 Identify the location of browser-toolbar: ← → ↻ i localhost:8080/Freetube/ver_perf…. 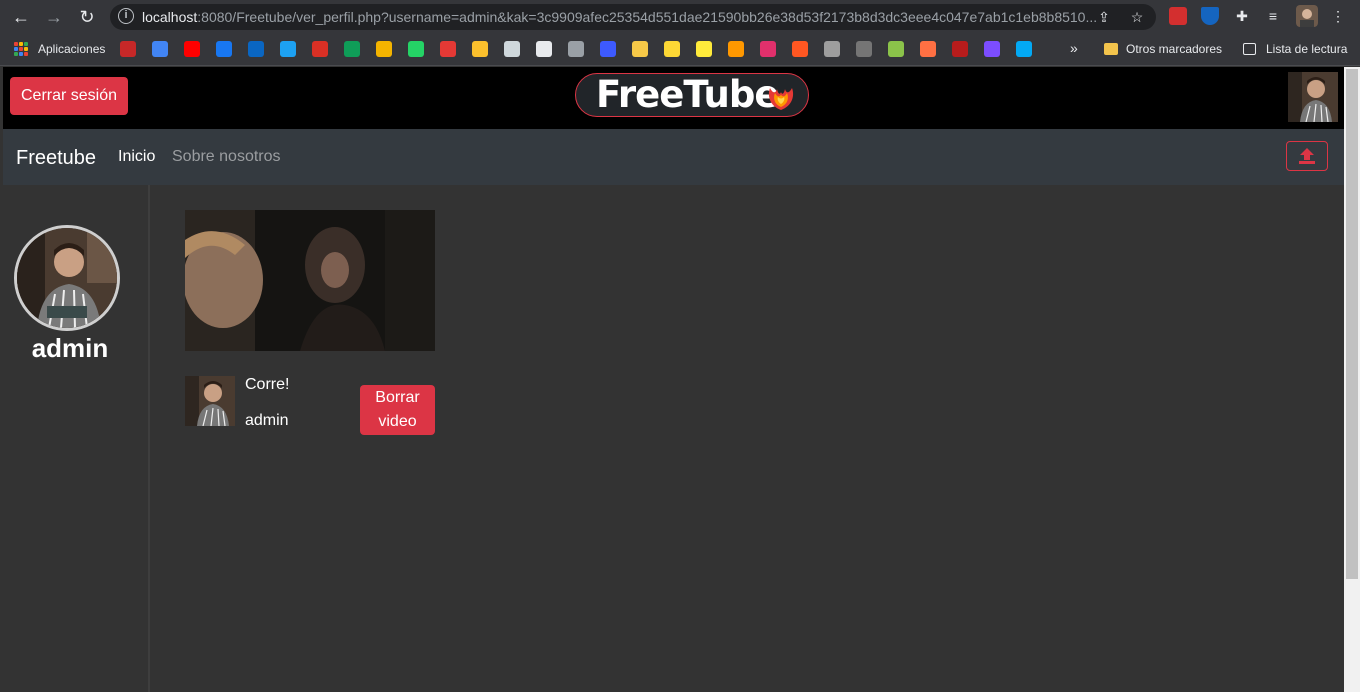
(680, 17).